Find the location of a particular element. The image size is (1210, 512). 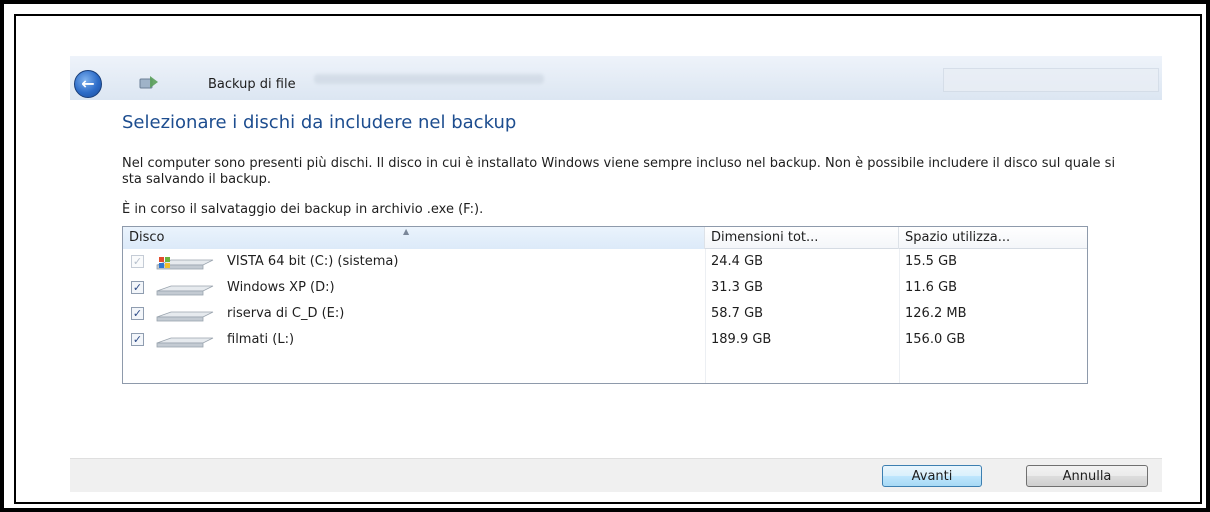

cancel-button: Annulla is located at coordinates (1087, 476).